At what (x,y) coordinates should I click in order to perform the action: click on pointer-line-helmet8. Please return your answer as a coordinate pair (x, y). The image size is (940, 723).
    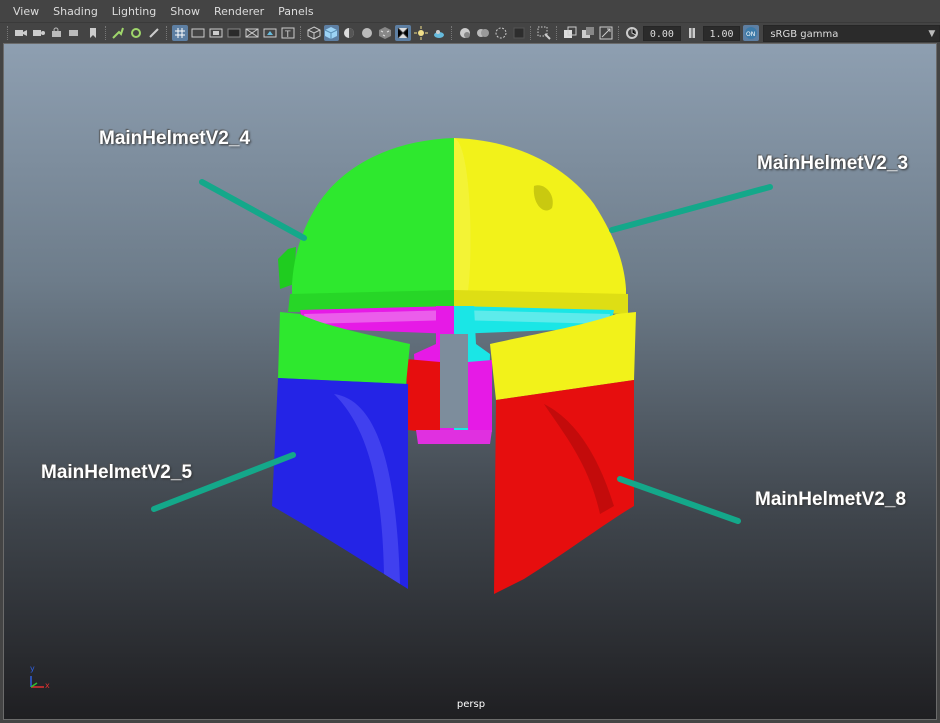
    Looking at the image, I should click on (679, 500).